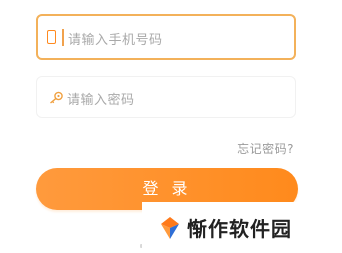 This screenshot has width=342, height=253. I want to click on phone-field: 请输入手机号码, so click(166, 37).